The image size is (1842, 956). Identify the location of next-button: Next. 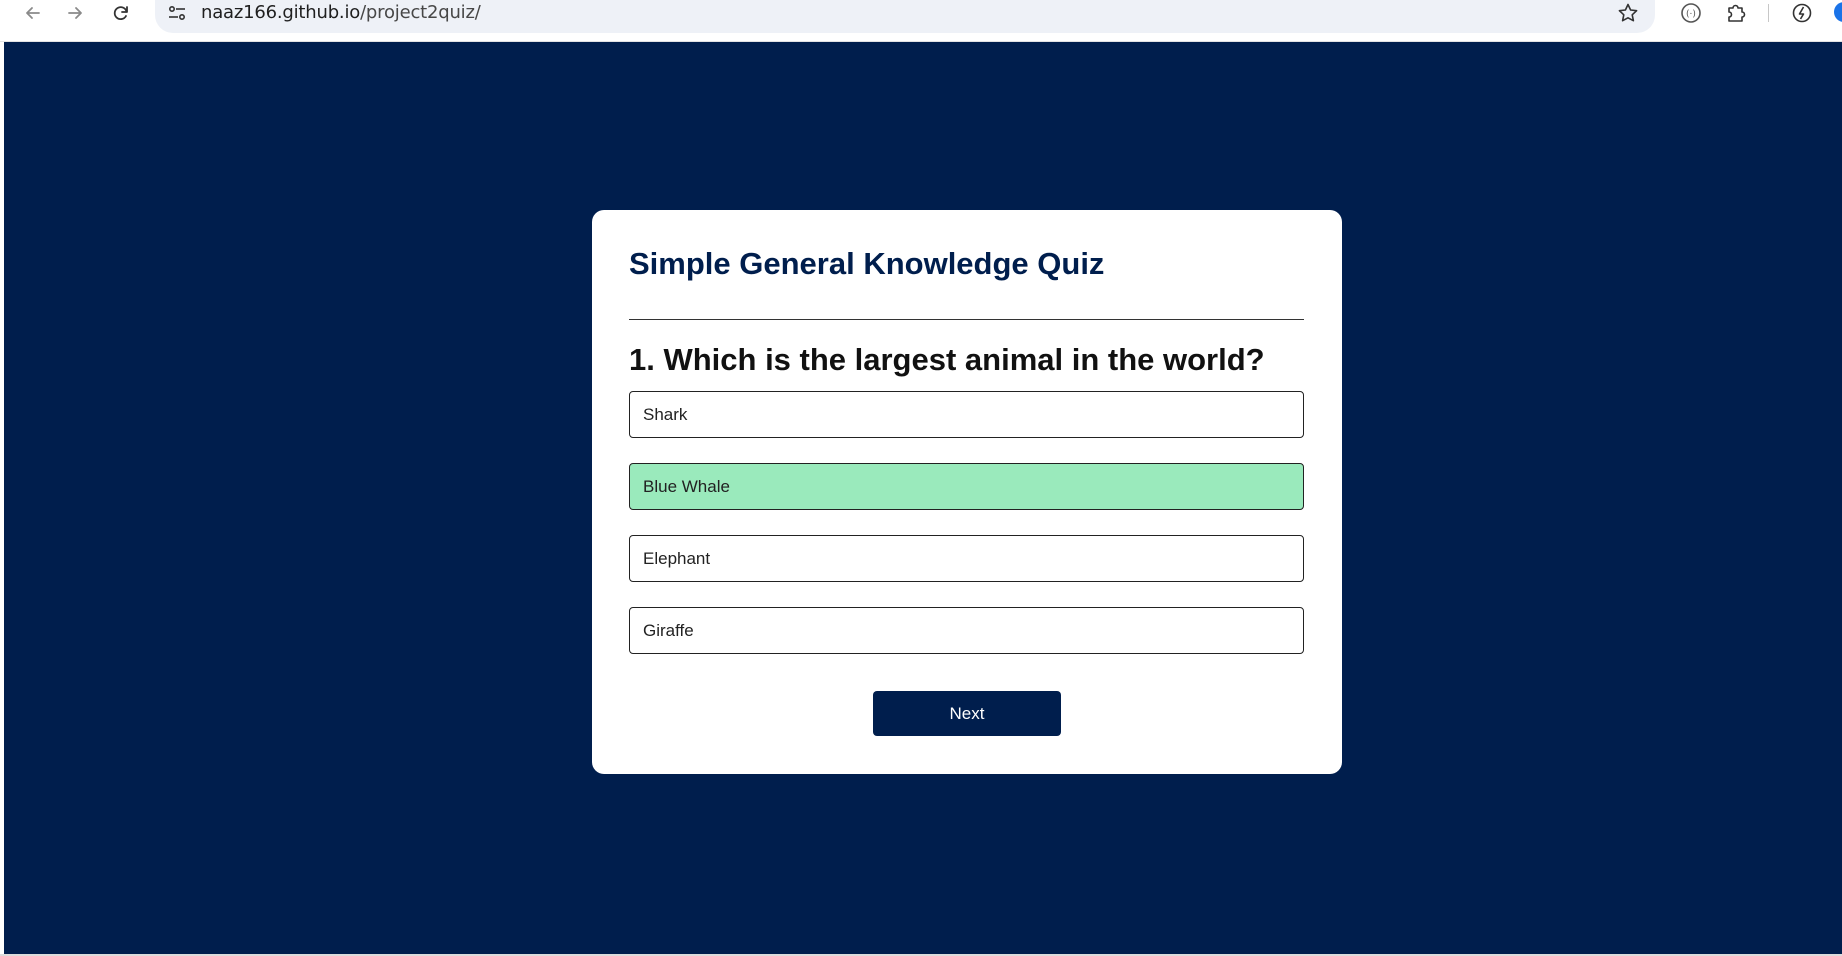
(967, 713).